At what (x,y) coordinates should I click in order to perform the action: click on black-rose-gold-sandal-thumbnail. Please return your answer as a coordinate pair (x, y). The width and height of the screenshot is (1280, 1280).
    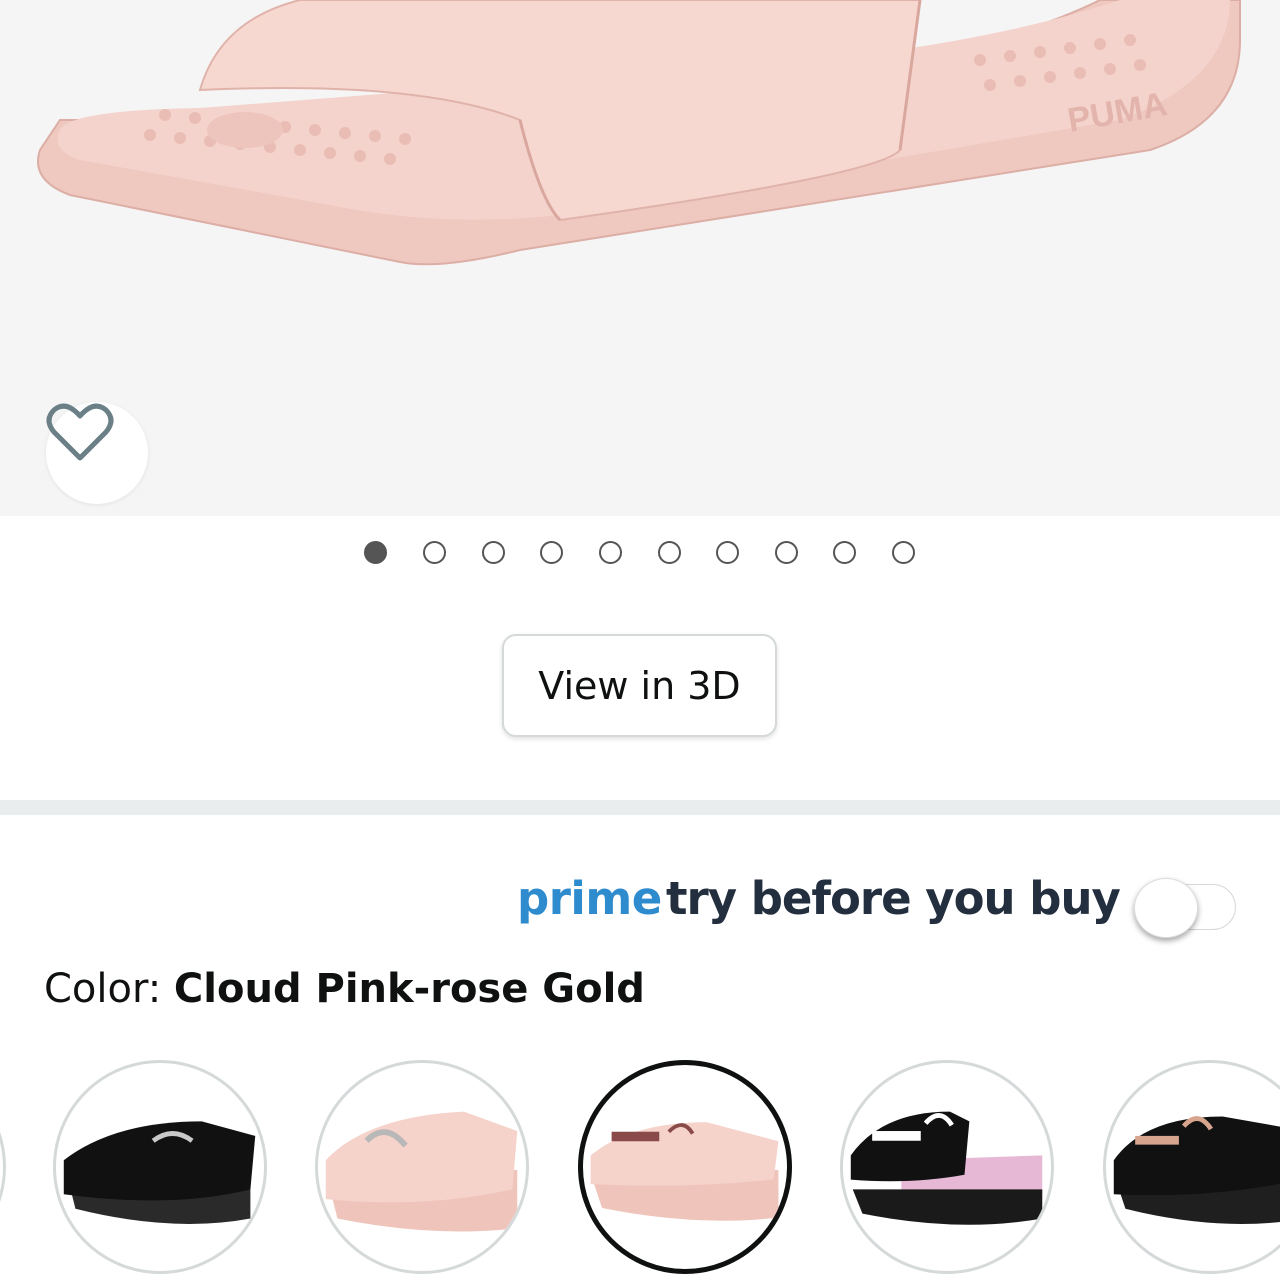
    Looking at the image, I should click on (1196, 1170).